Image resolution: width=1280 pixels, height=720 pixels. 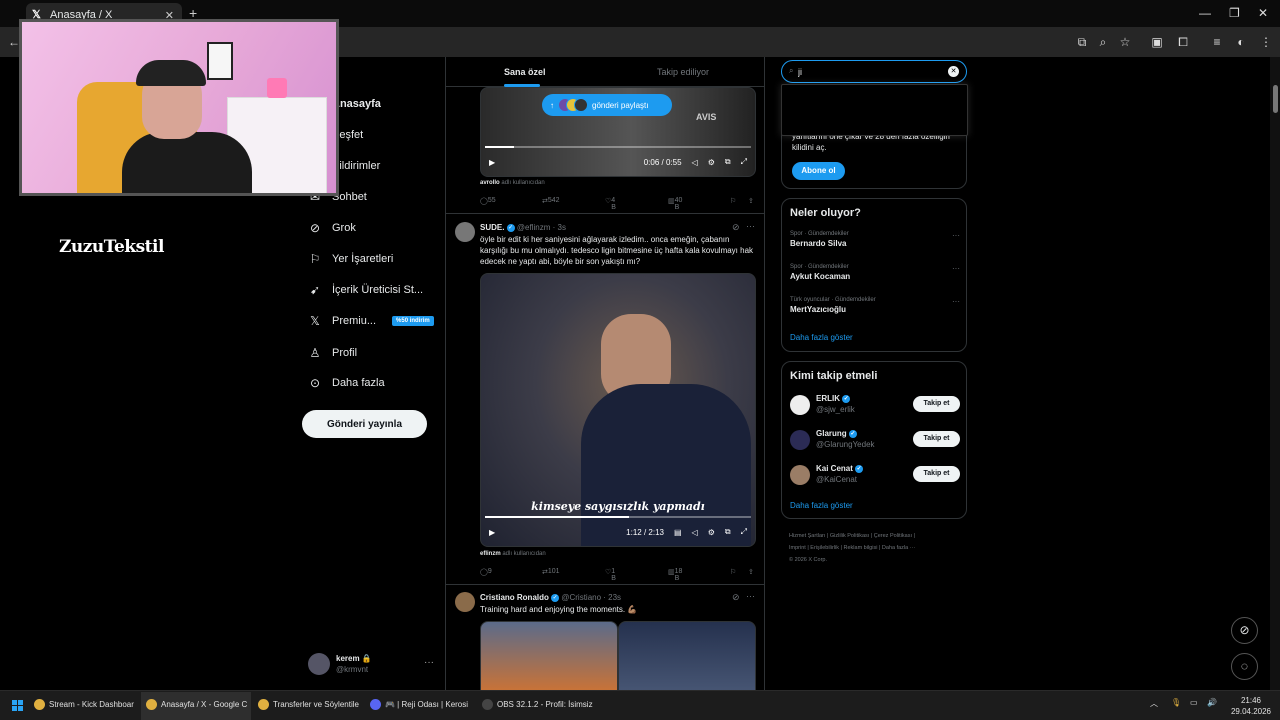 What do you see at coordinates (351, 259) in the screenshot?
I see `nav-item-bookmarks: ⚐ Yer İşaretleri` at bounding box center [351, 259].